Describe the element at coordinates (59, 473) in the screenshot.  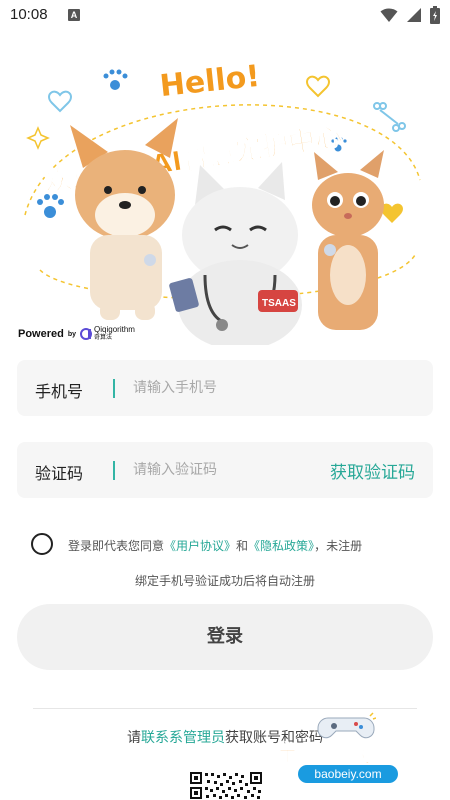
I see `code-label: 验证码` at that location.